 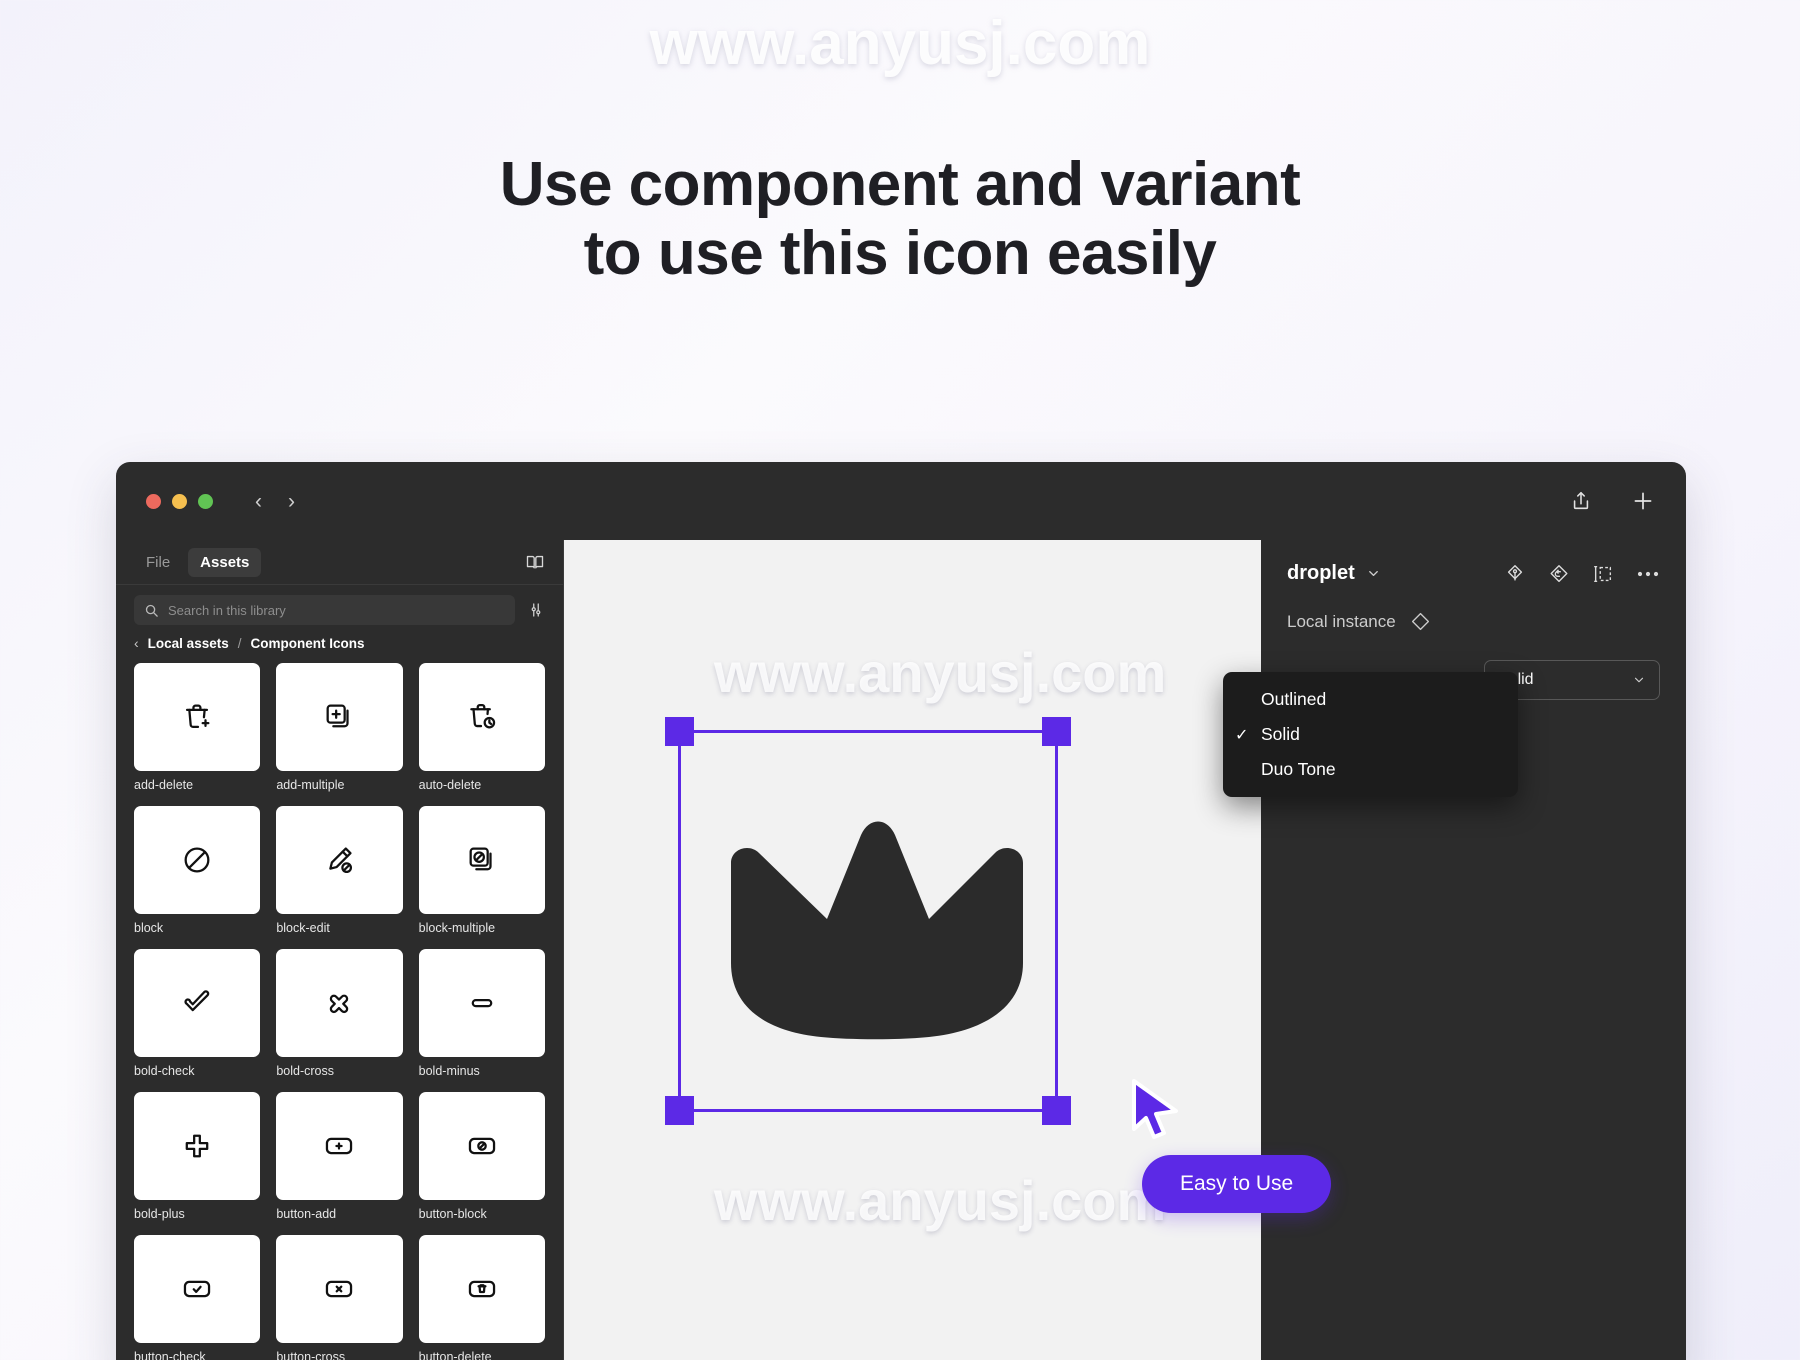 I want to click on button-check-icon, so click(x=197, y=1289).